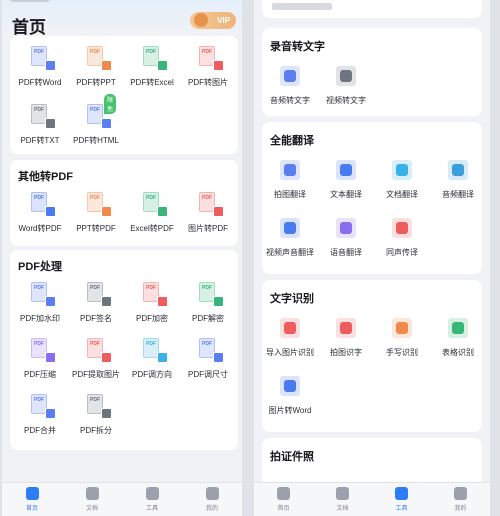 Image resolution: width=500 pixels, height=516 pixels. I want to click on import-image-ocr-icon, so click(290, 328).